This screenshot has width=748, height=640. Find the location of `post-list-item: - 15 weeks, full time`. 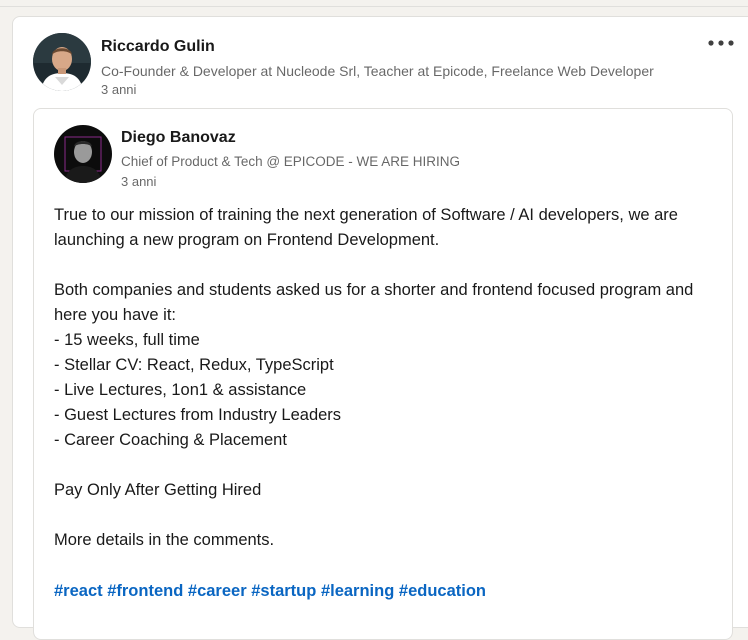

post-list-item: - 15 weeks, full time is located at coordinates (127, 340).